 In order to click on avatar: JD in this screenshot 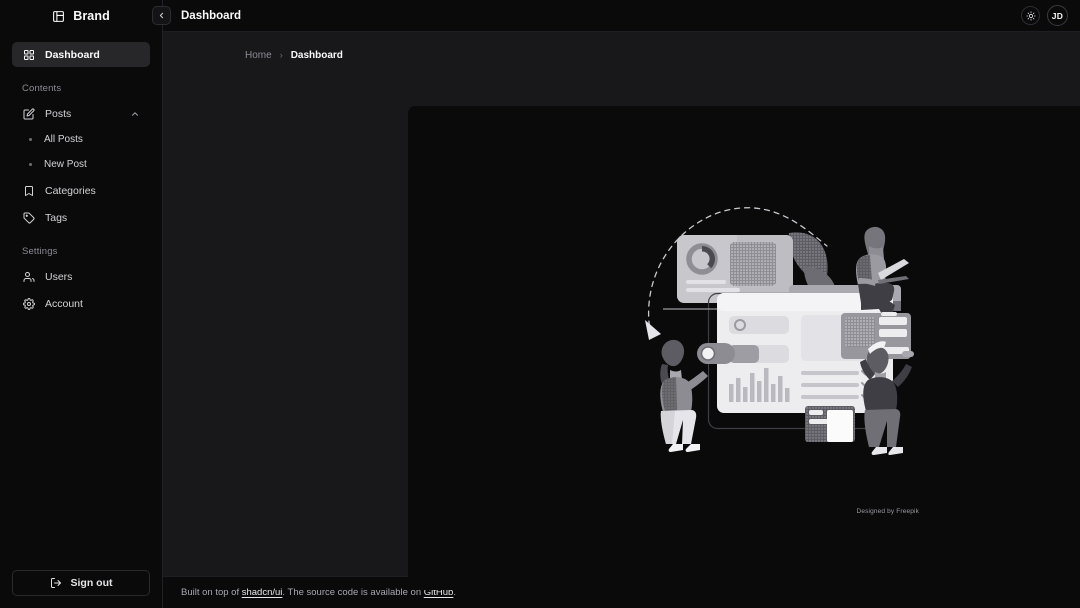, I will do `click(1057, 15)`.